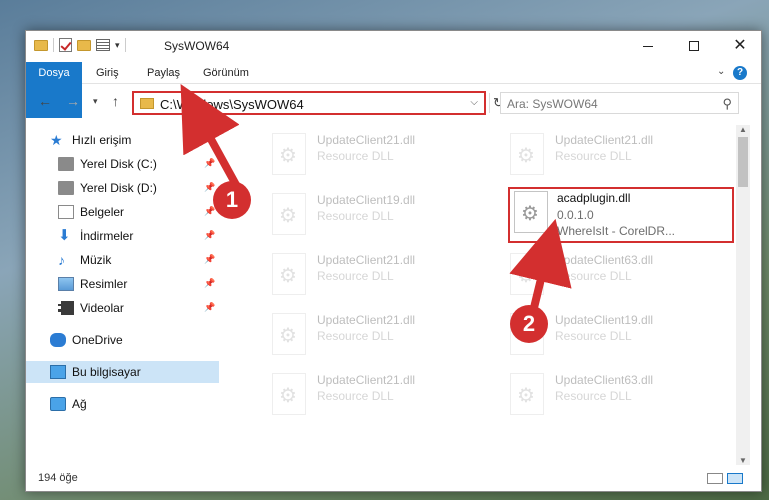 The width and height of the screenshot is (769, 500). Describe the element at coordinates (715, 478) in the screenshot. I see `details-view-icon` at that location.